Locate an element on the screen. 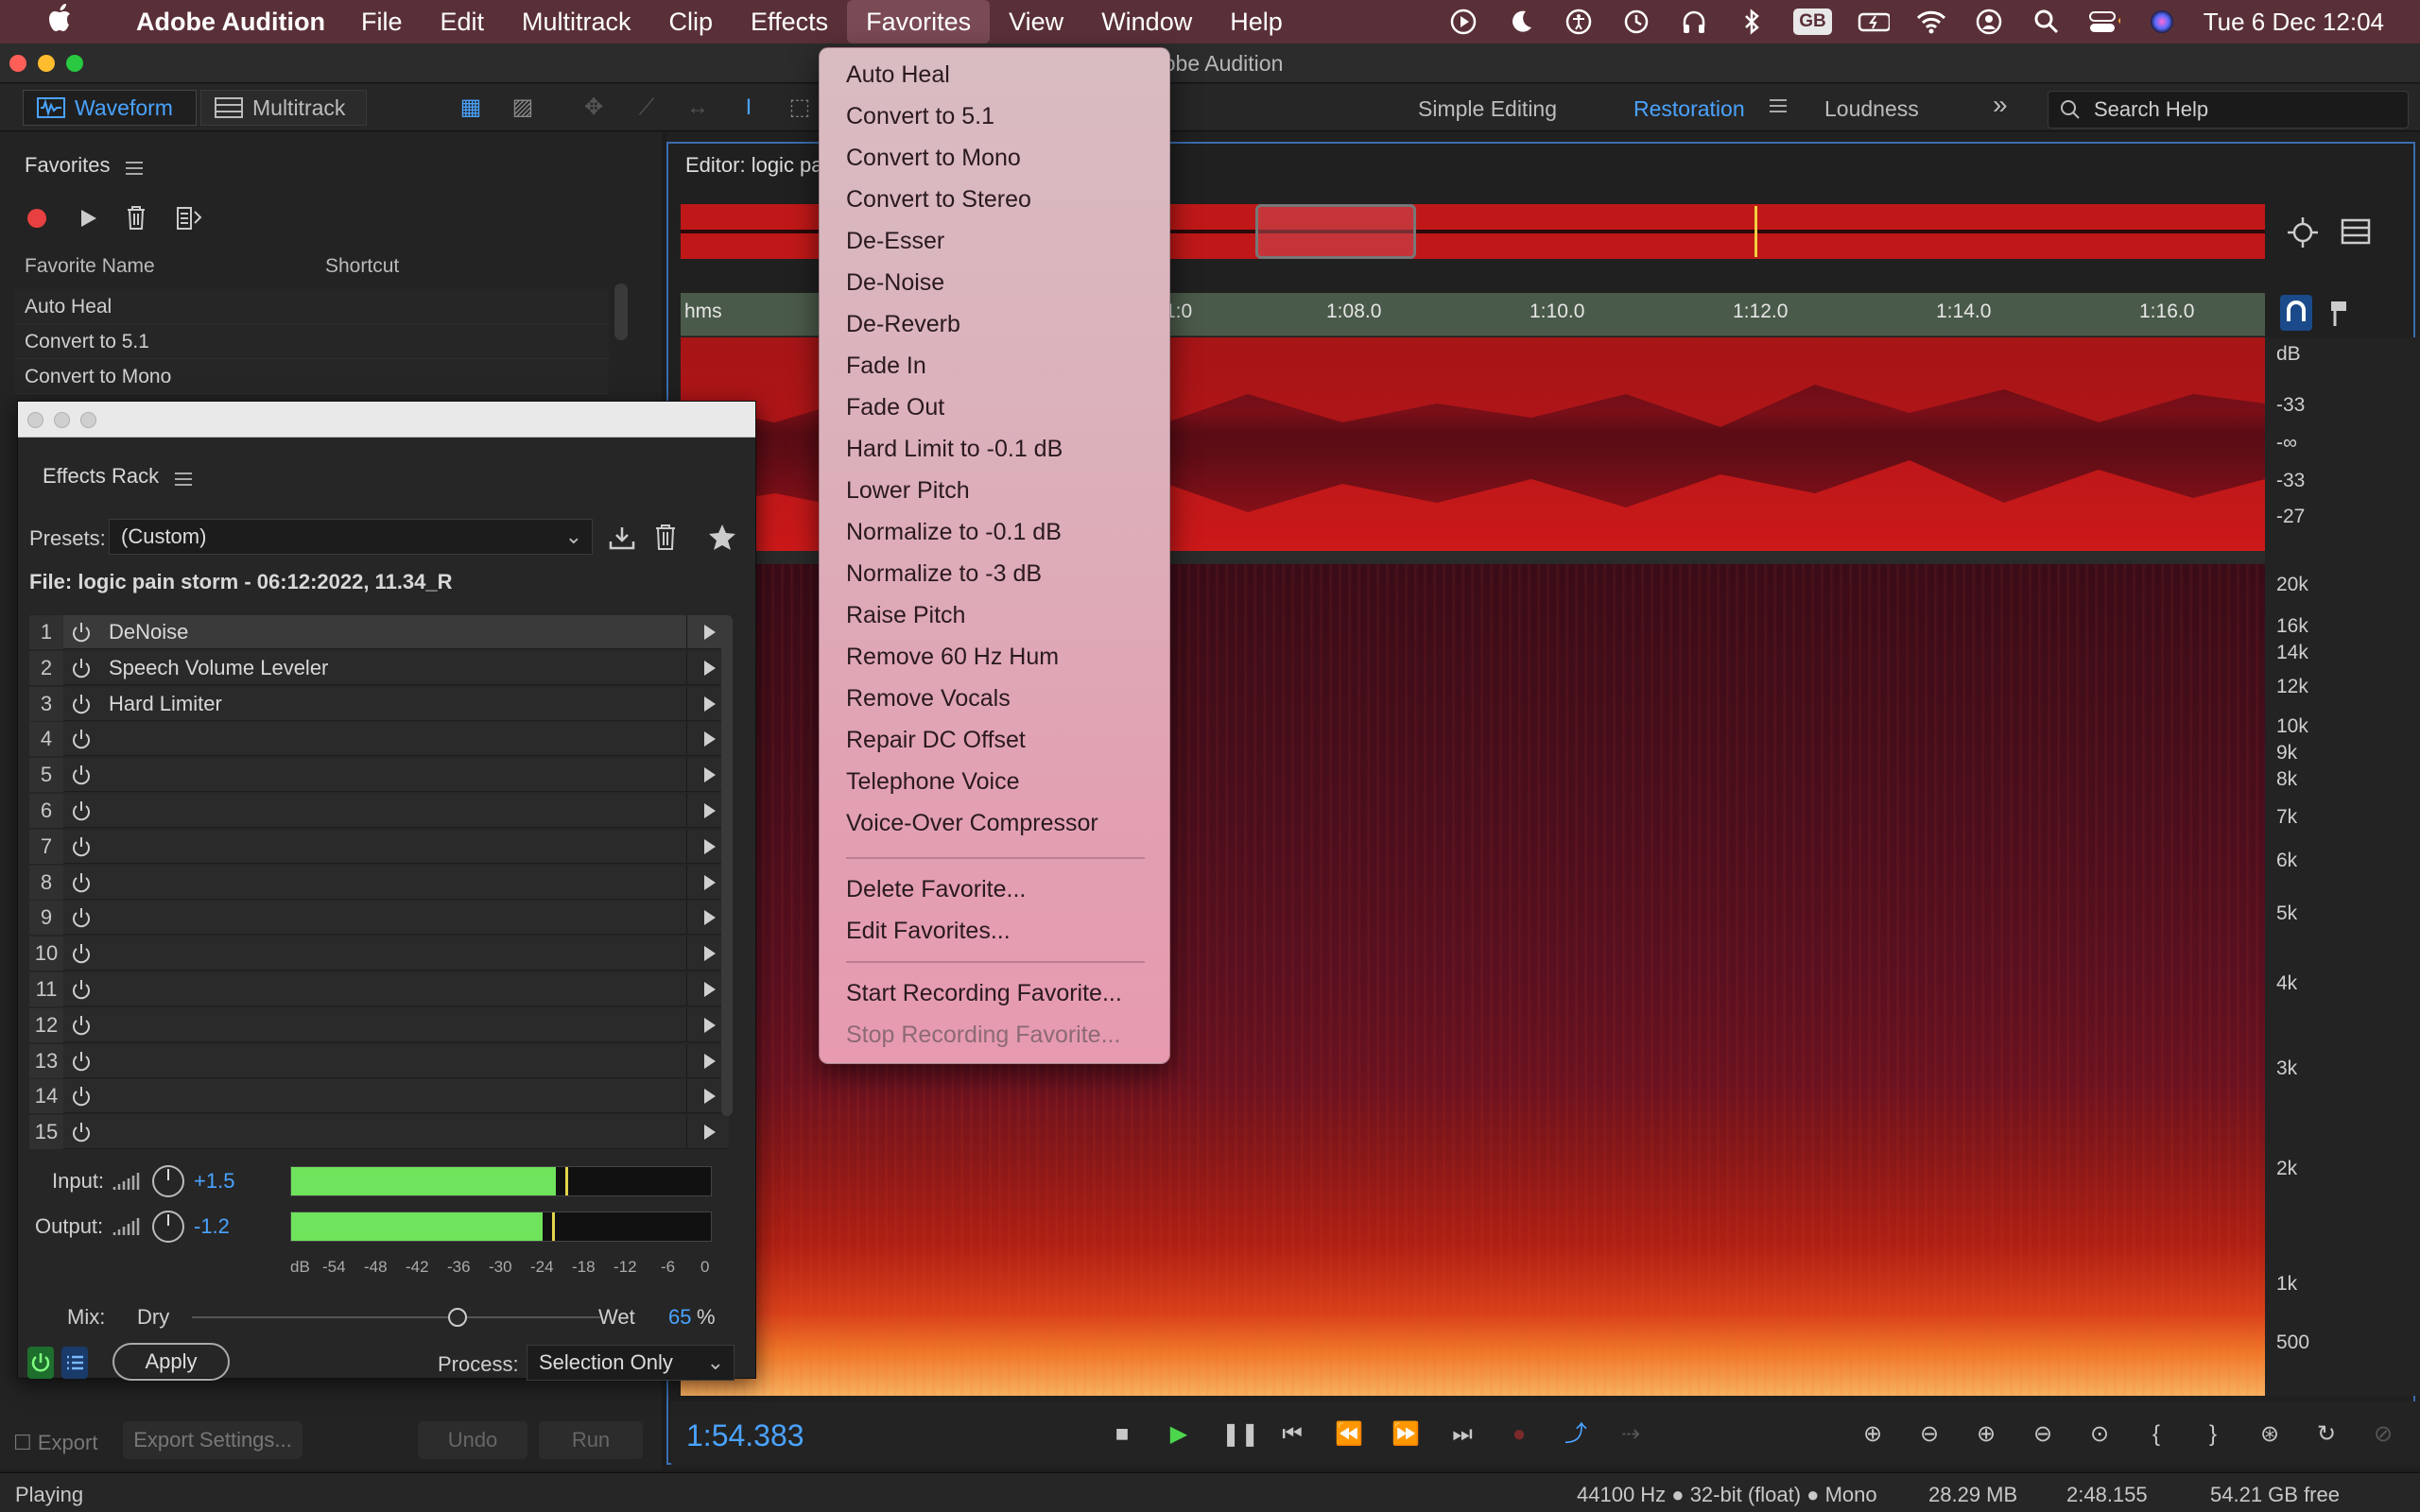 The image size is (2420, 1512). effect-slot: 3 Hard Limiter is located at coordinates (379, 703).